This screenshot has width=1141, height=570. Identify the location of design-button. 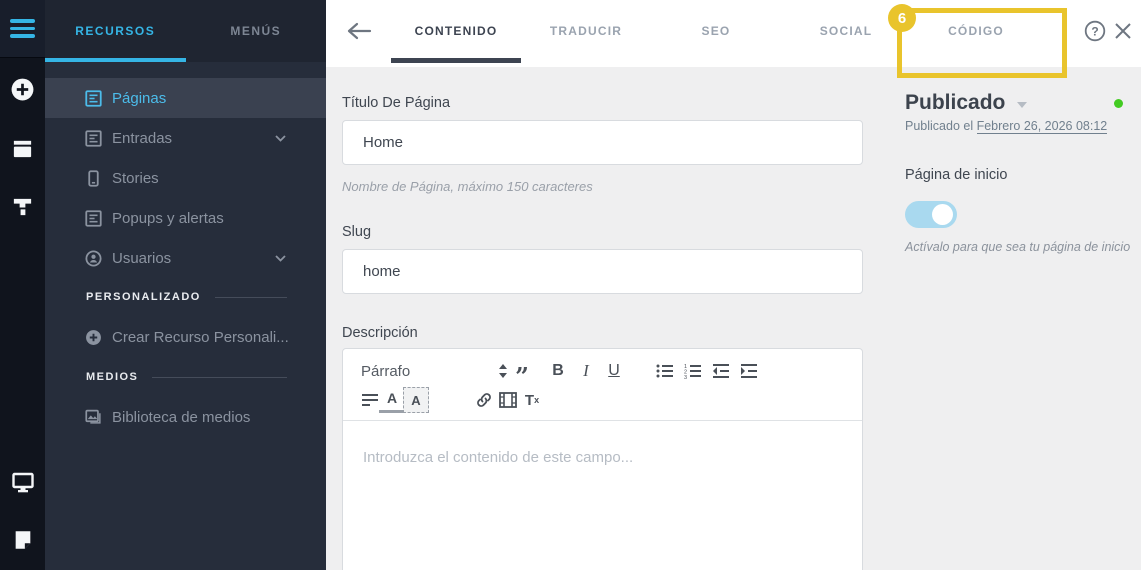
(22, 206).